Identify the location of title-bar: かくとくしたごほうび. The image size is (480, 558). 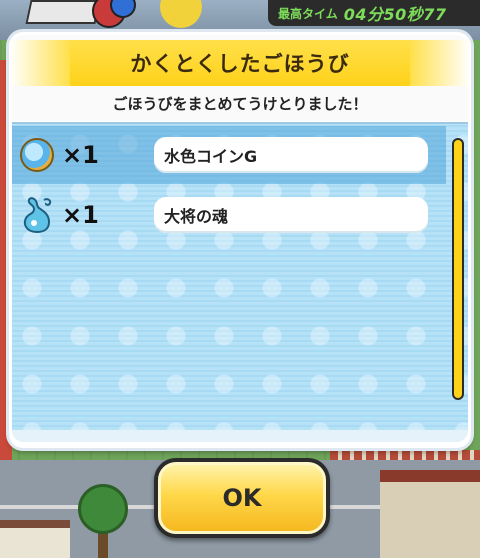
(240, 63).